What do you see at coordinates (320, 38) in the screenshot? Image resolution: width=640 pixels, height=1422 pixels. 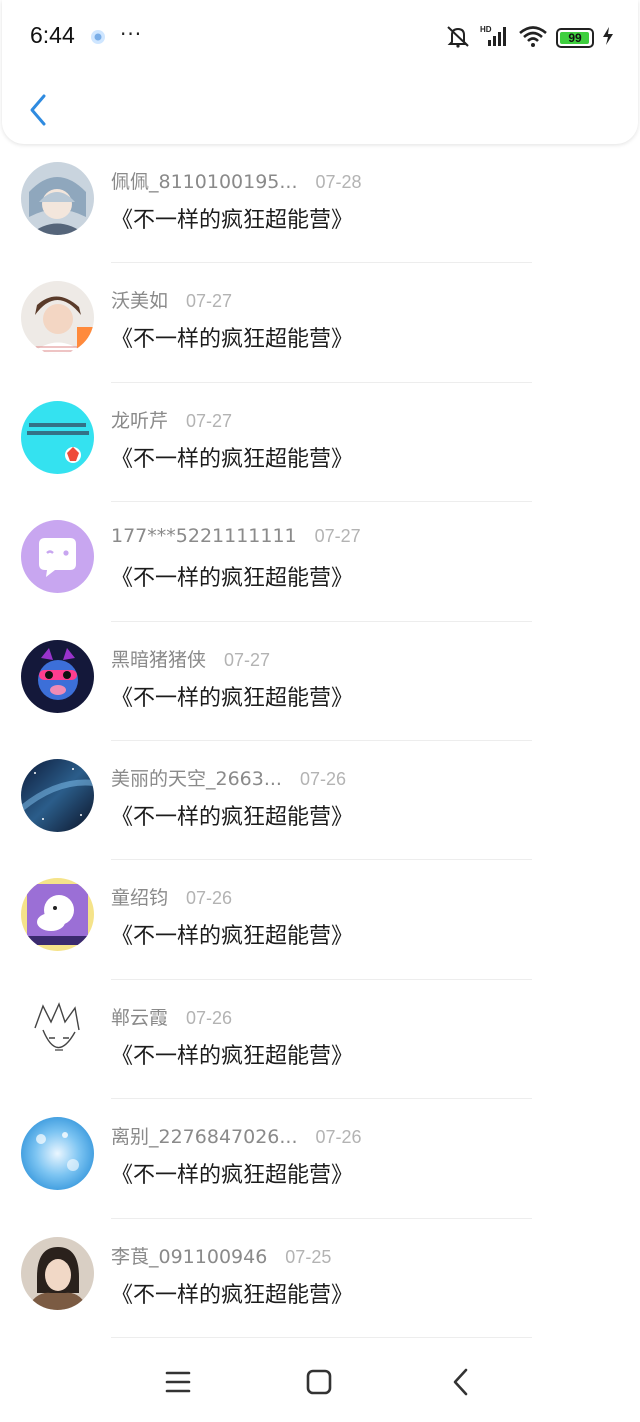 I see `status-bar: 6:44 ··· HD 99` at bounding box center [320, 38].